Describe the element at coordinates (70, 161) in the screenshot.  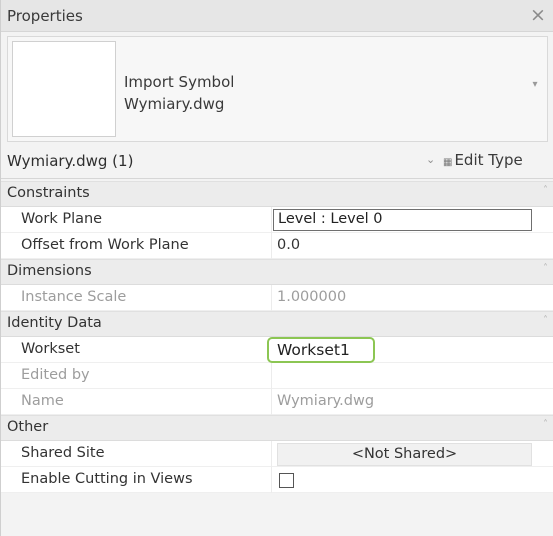
I see `instance-filter-label: Wymiary.dwg (1)` at that location.